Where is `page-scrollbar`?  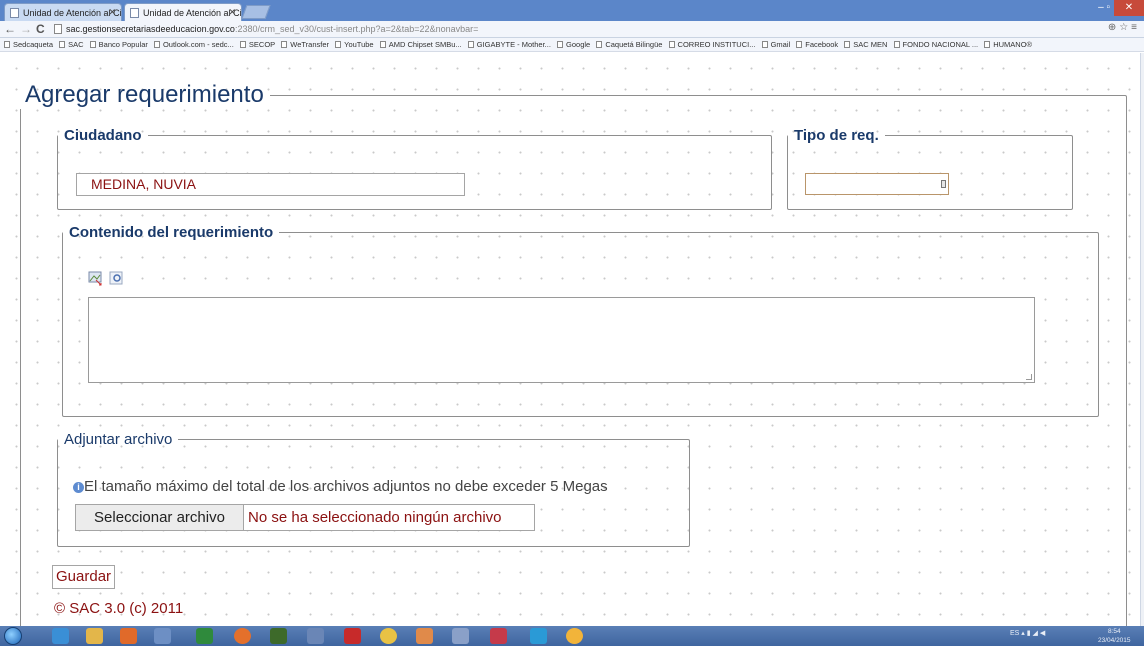 page-scrollbar is located at coordinates (1142, 339).